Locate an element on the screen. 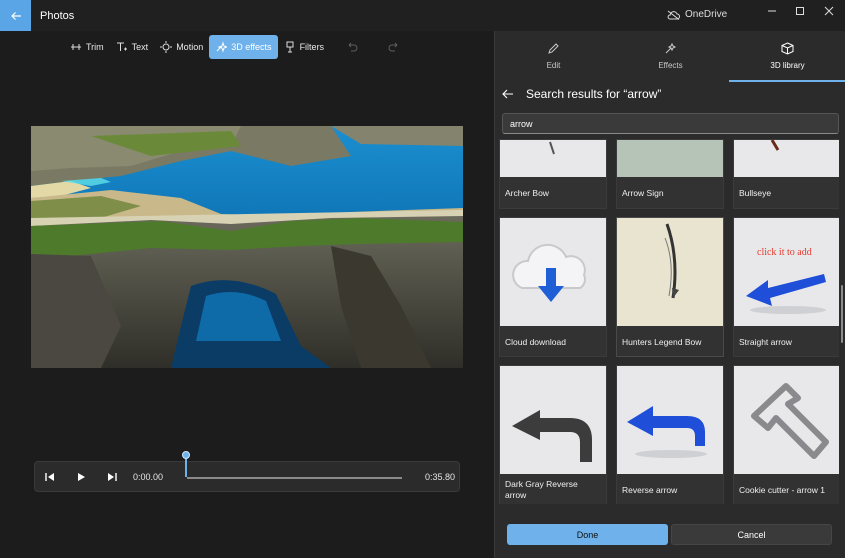 This screenshot has height=558, width=845. model-label: Cookie cutter - arrow 1 is located at coordinates (782, 489).